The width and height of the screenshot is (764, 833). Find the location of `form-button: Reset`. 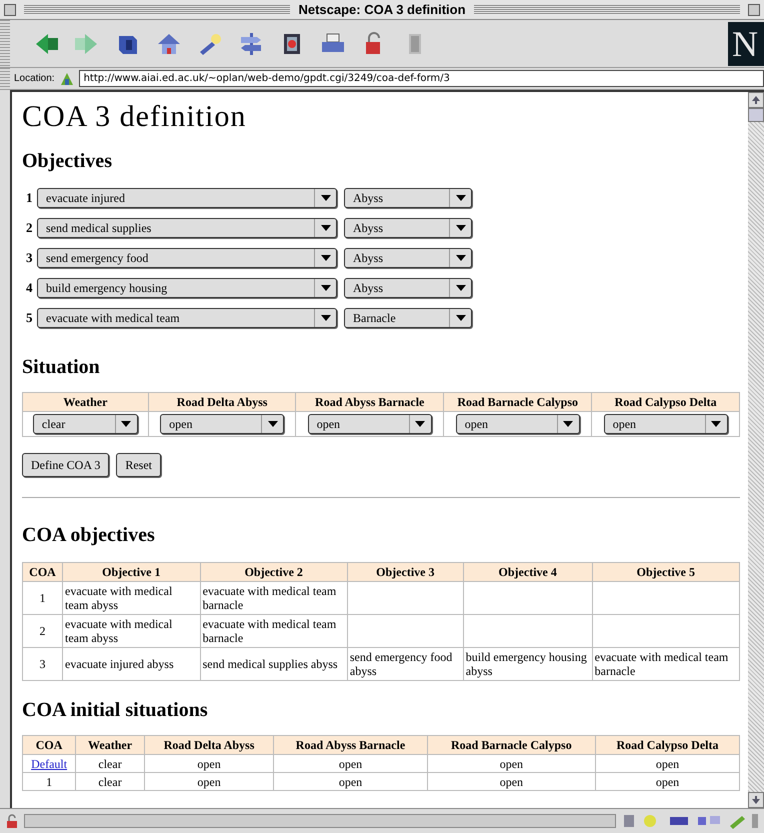

form-button: Reset is located at coordinates (138, 465).